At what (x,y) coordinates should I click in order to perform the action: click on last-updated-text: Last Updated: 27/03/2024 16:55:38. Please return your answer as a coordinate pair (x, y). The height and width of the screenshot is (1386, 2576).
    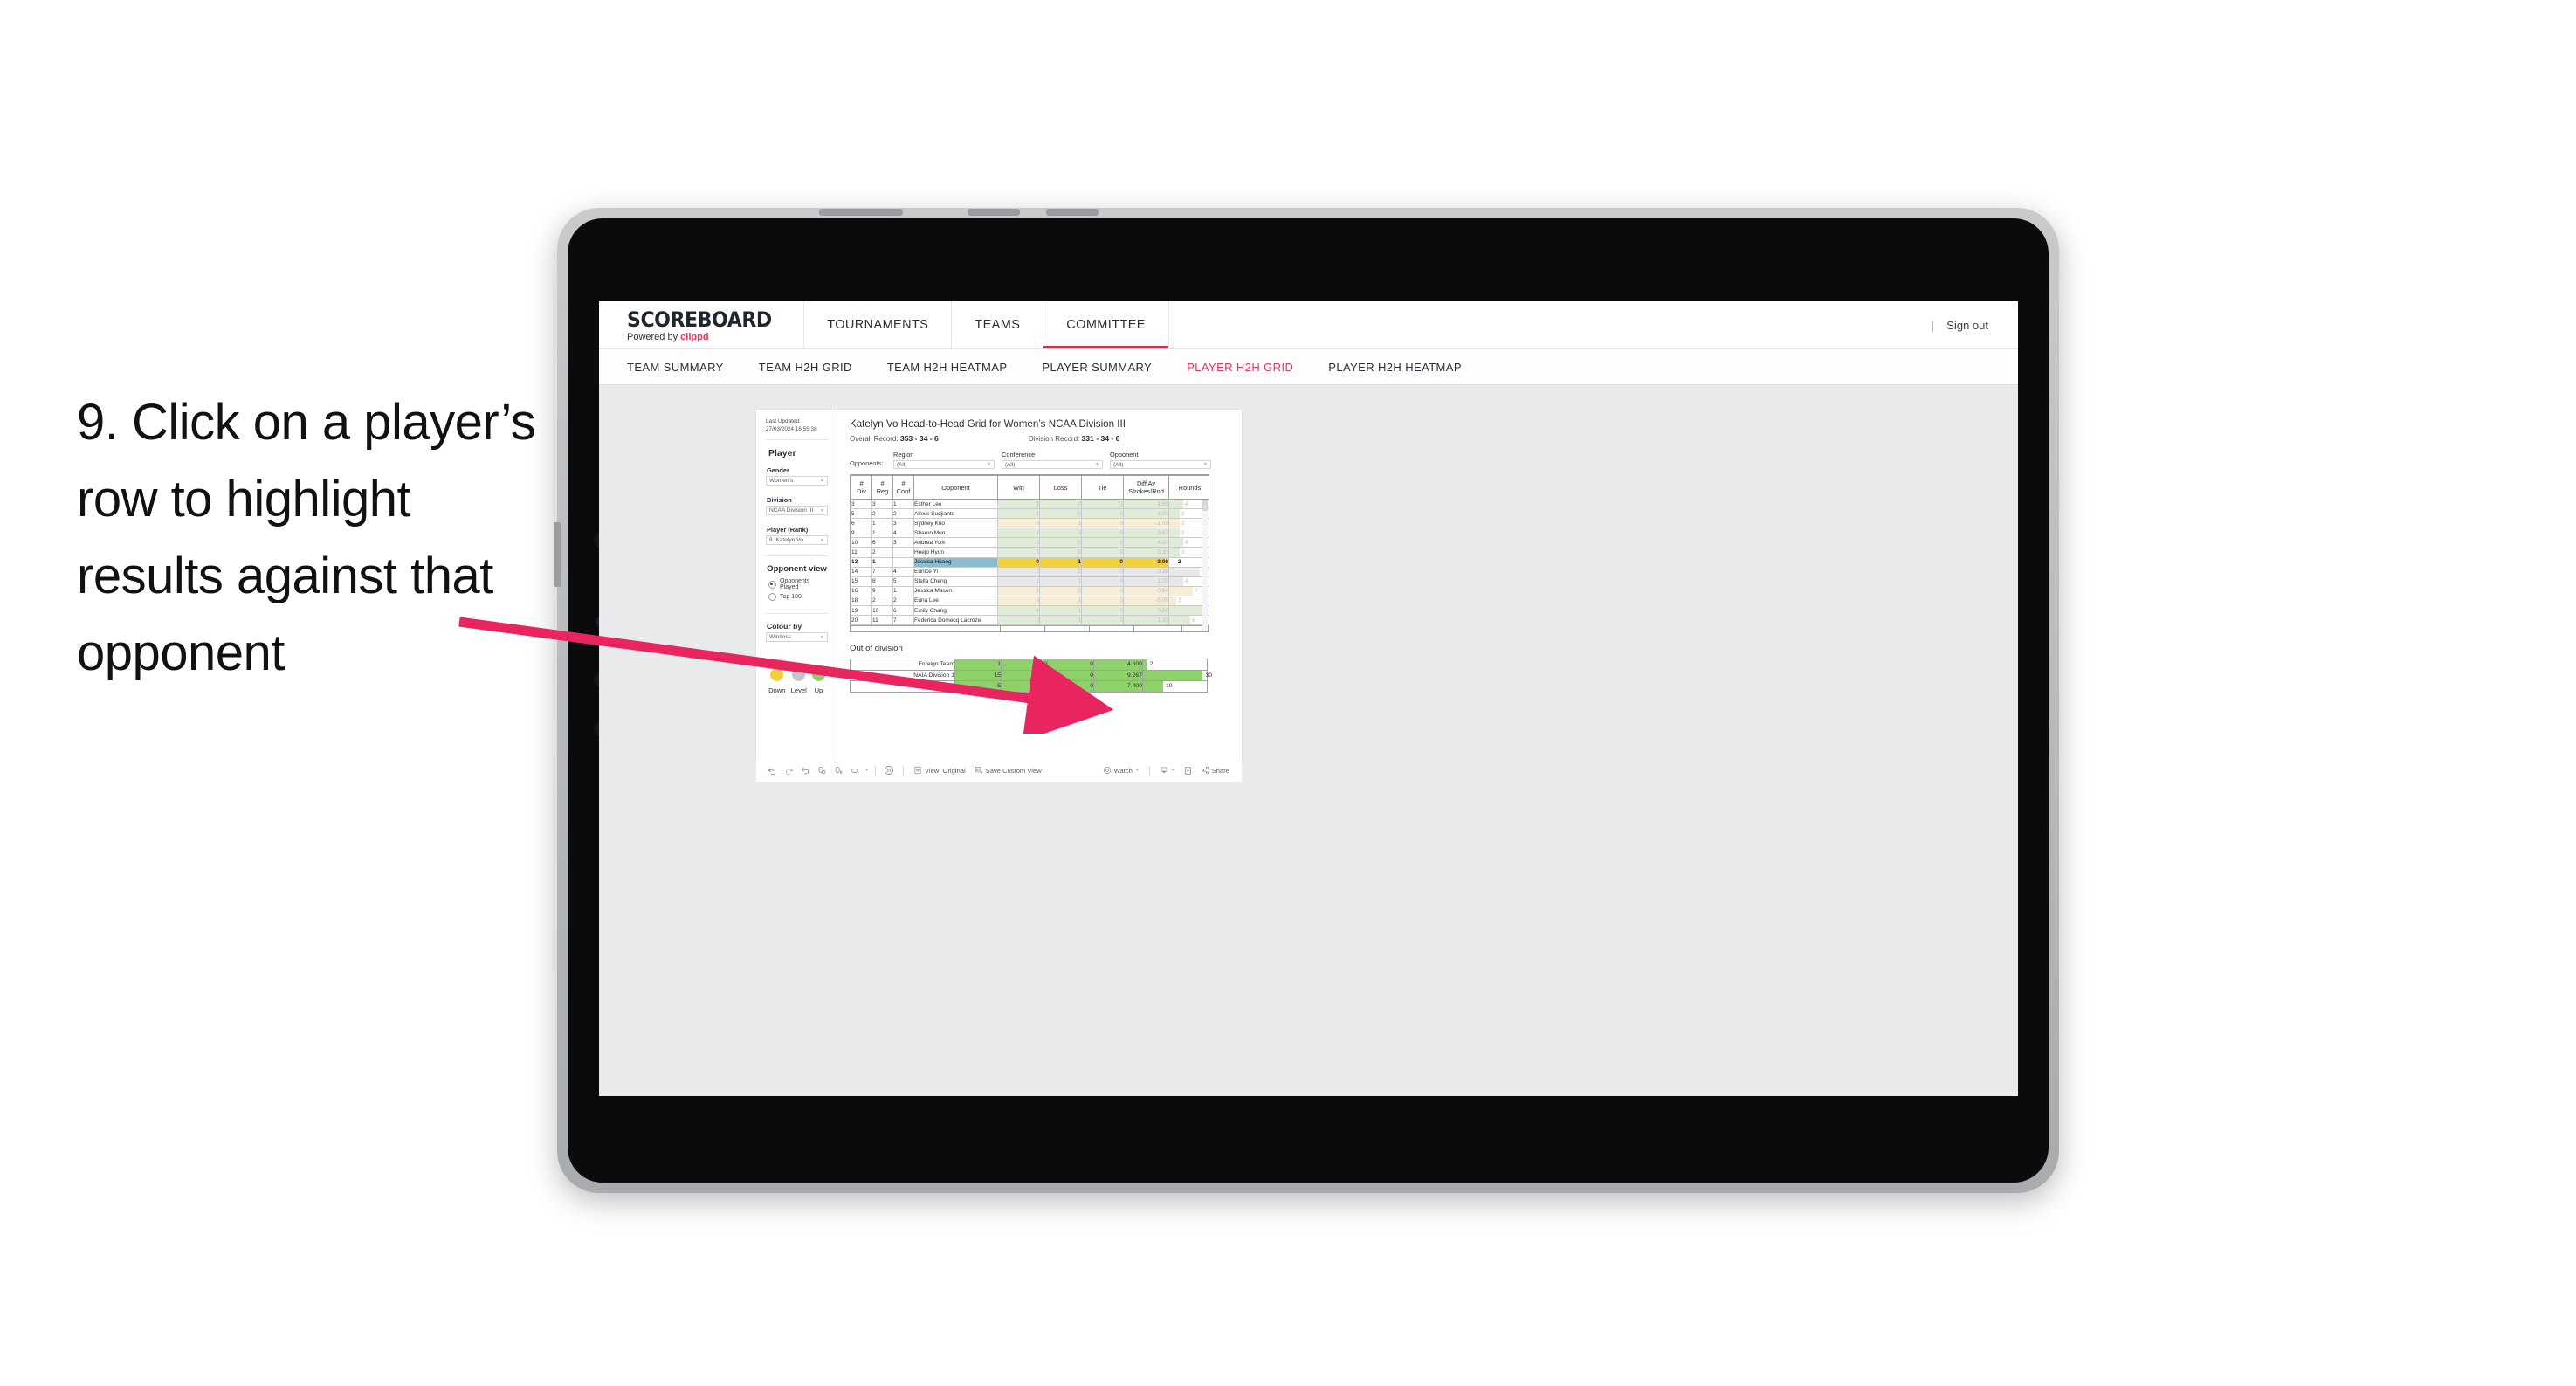
    Looking at the image, I should click on (797, 429).